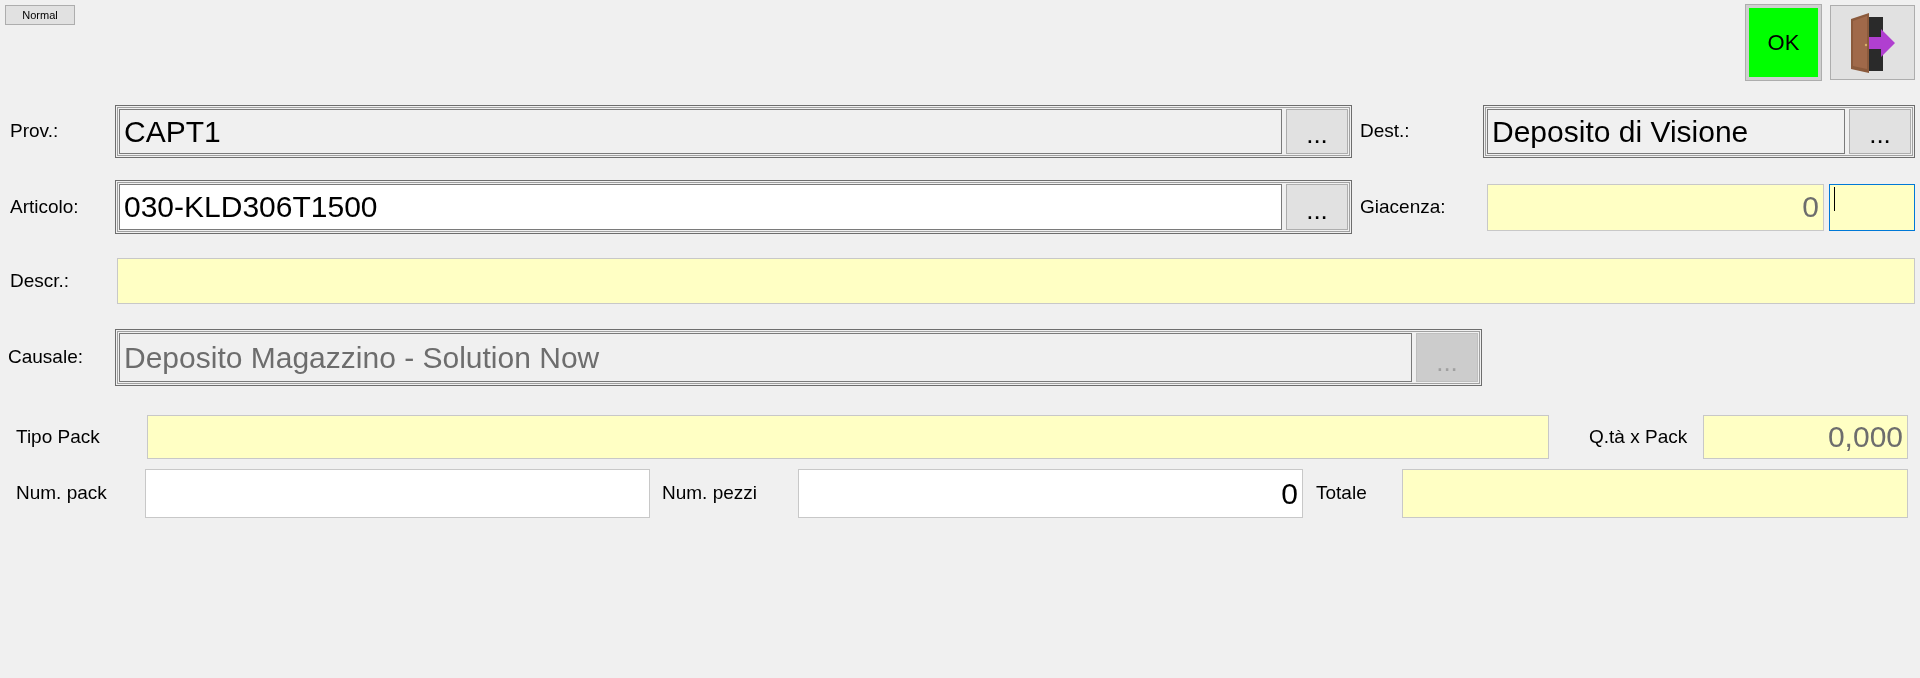 The height and width of the screenshot is (678, 1920). I want to click on field-label: Num. pezzi, so click(710, 493).